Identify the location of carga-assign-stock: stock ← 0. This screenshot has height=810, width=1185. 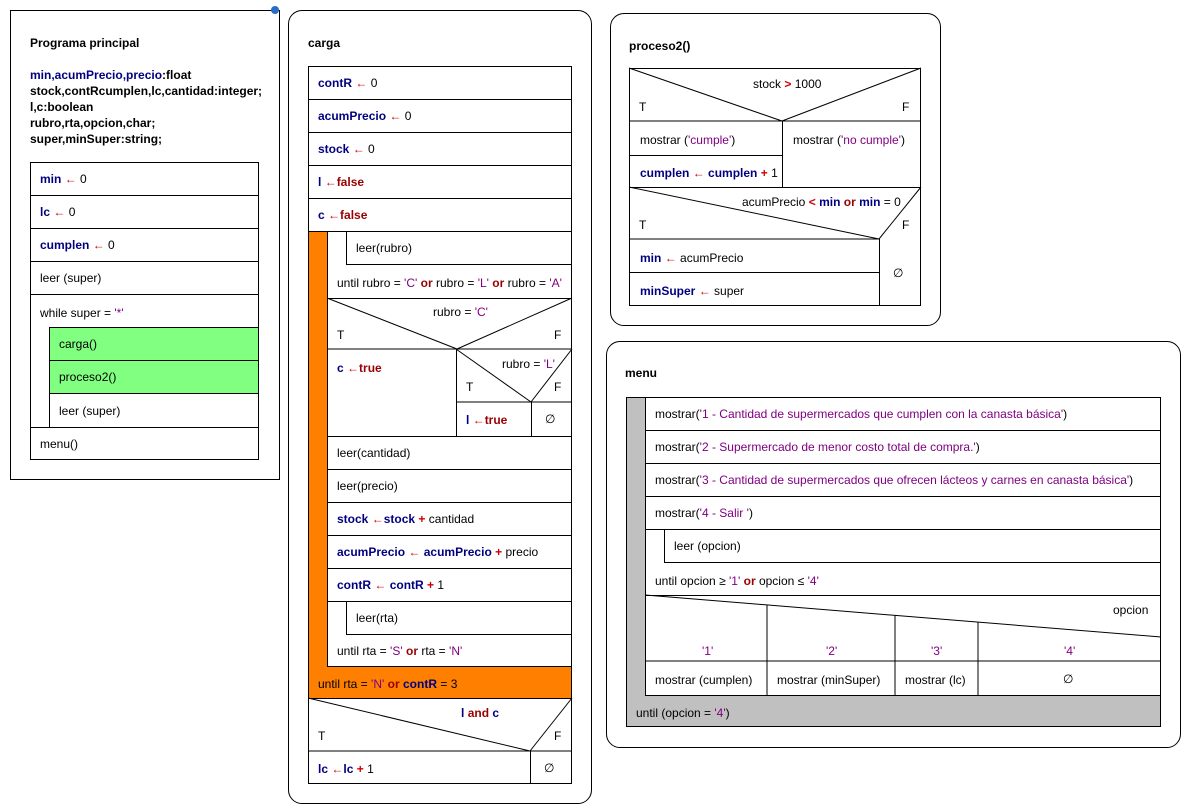
(440, 149).